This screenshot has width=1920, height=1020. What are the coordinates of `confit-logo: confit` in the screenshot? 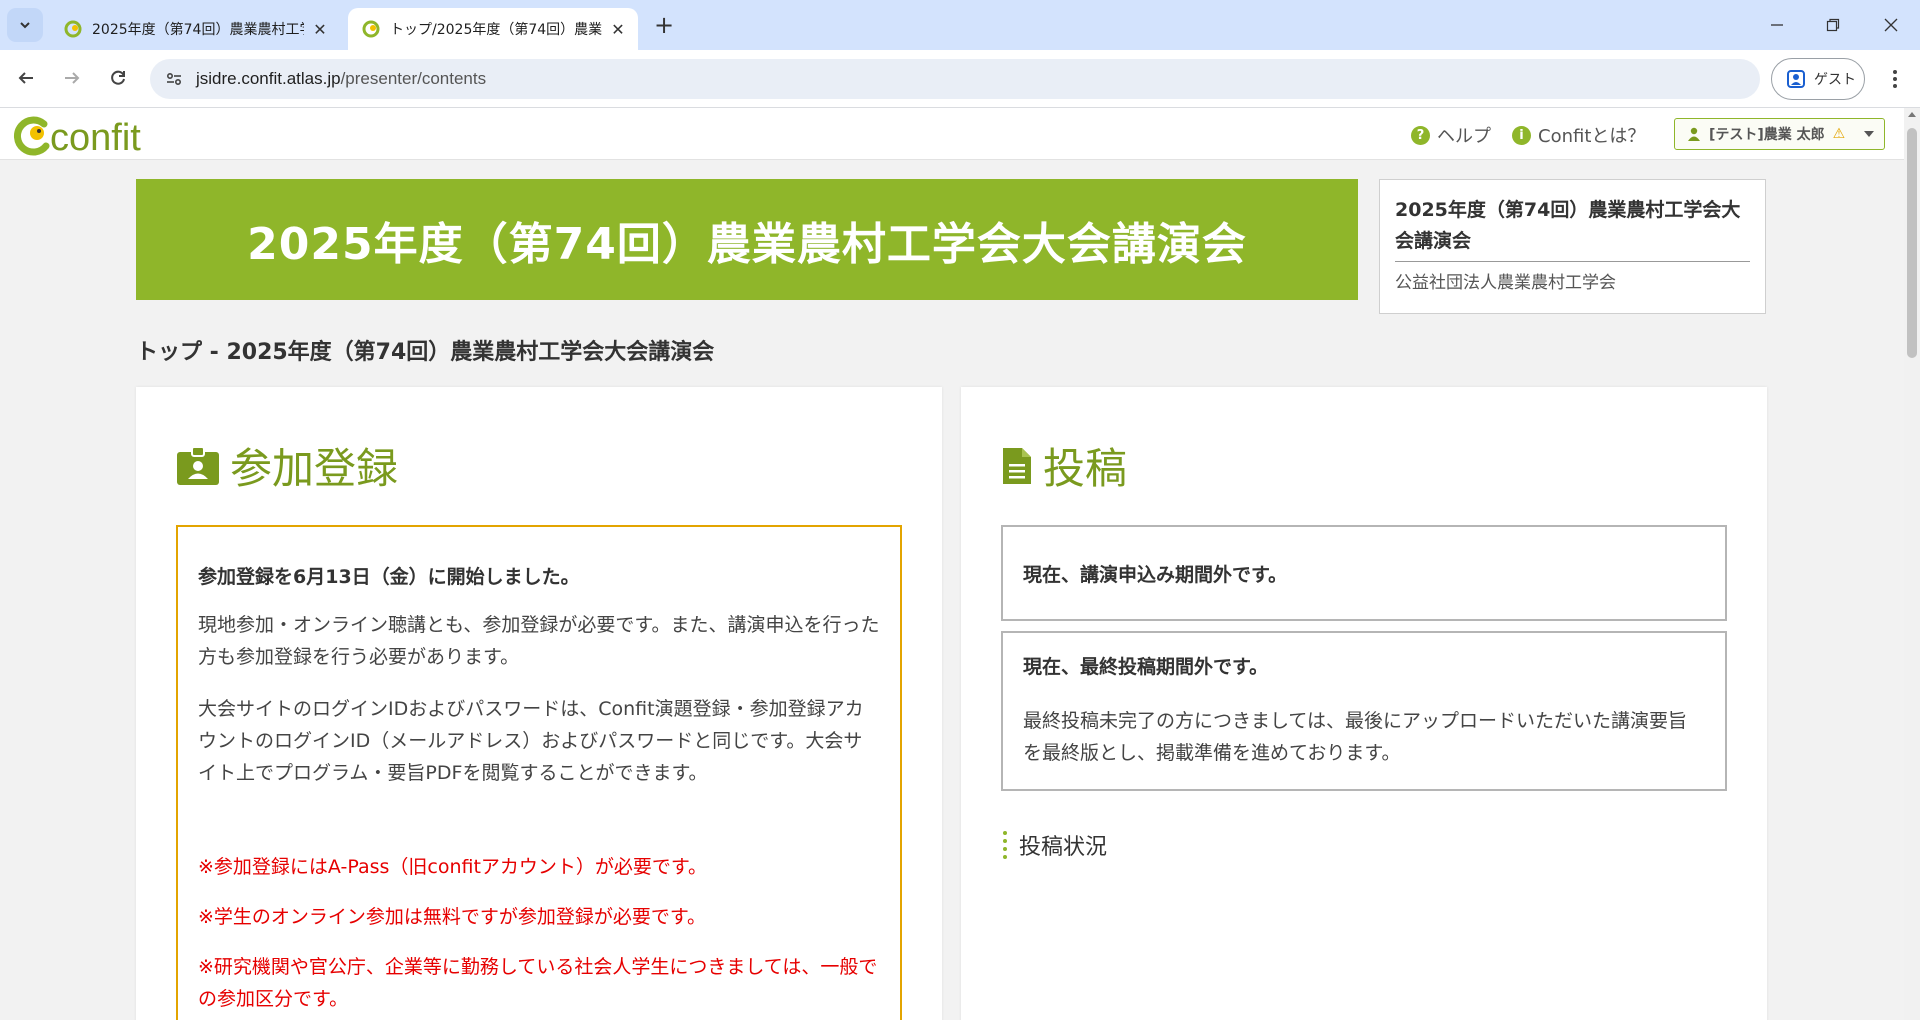 It's located at (75, 135).